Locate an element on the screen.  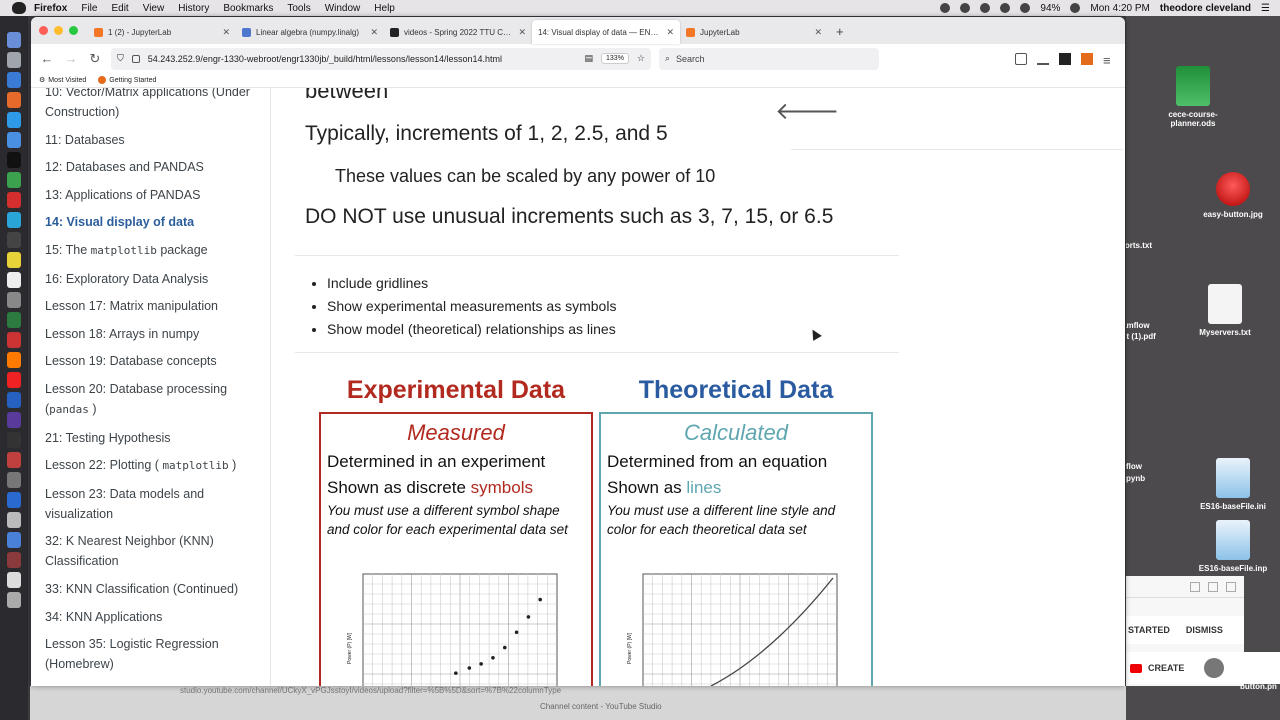
desktop-file-ods: cece-course-planner.ods is located at coordinates (1193, 97).